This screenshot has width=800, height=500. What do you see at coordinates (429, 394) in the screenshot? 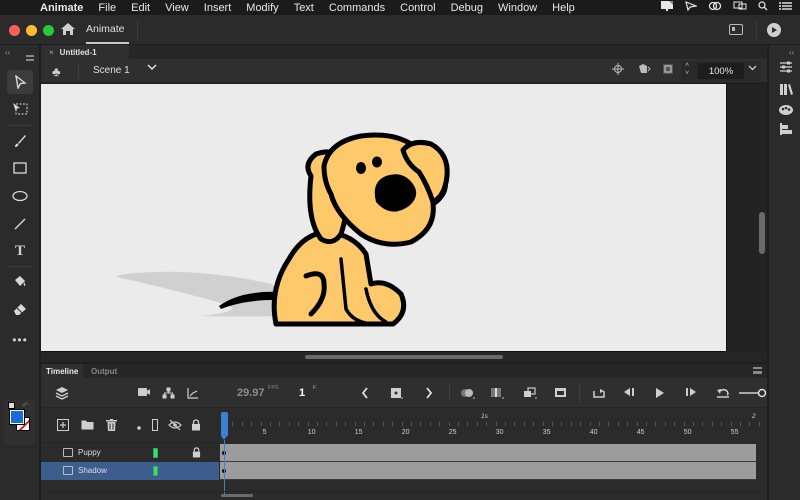
I see `next-keyframe-icon` at bounding box center [429, 394].